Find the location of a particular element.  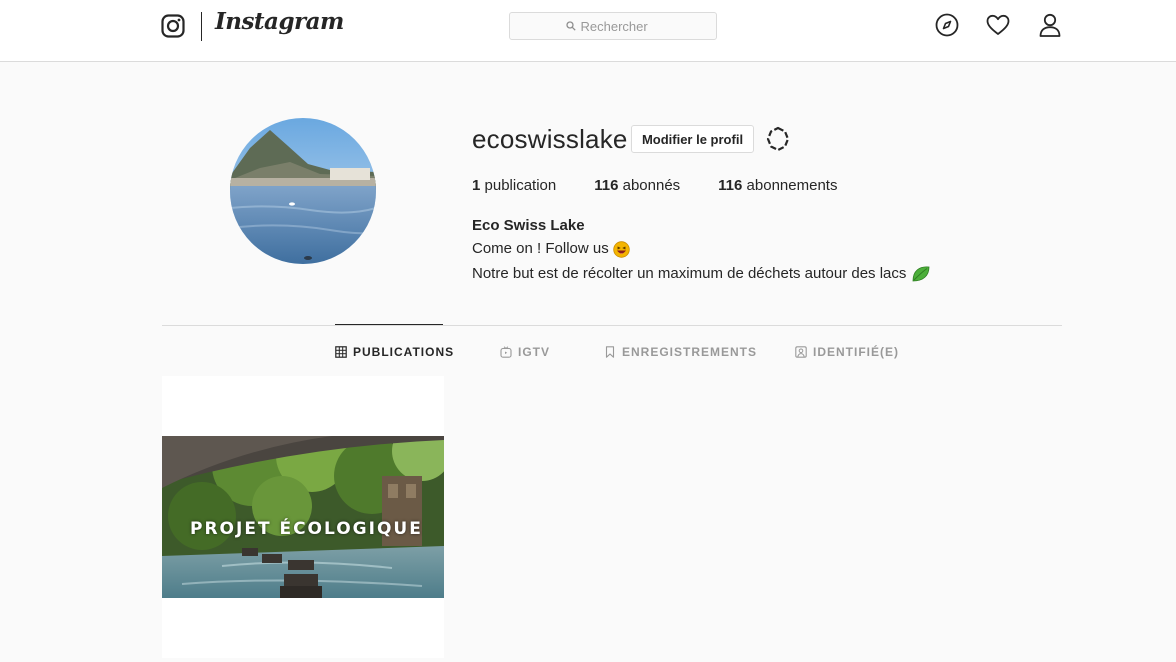

tv-icon is located at coordinates (506, 352).